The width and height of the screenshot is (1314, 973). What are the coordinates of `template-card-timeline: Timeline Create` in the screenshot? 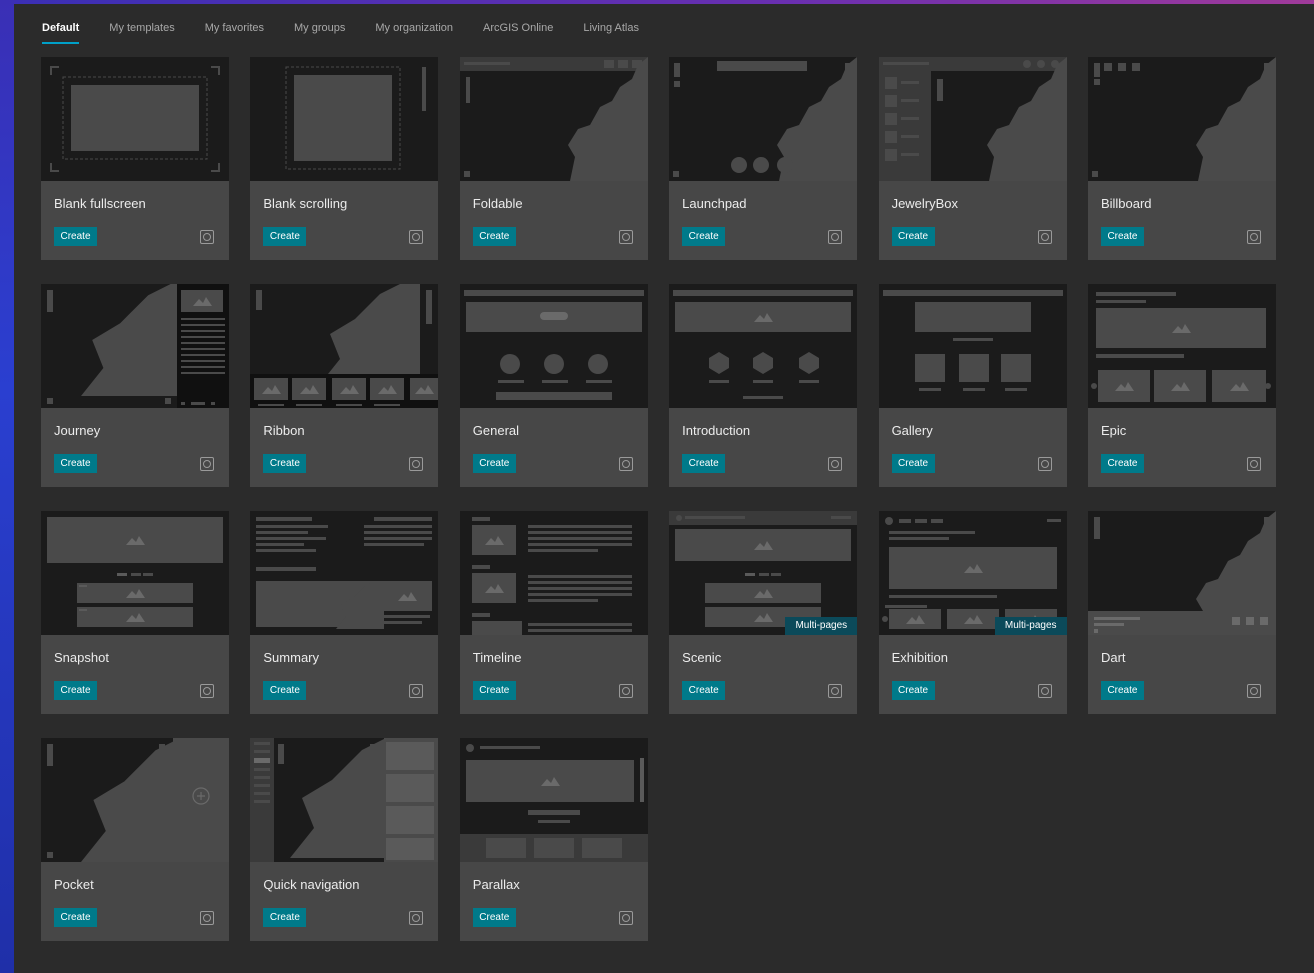 It's located at (553, 612).